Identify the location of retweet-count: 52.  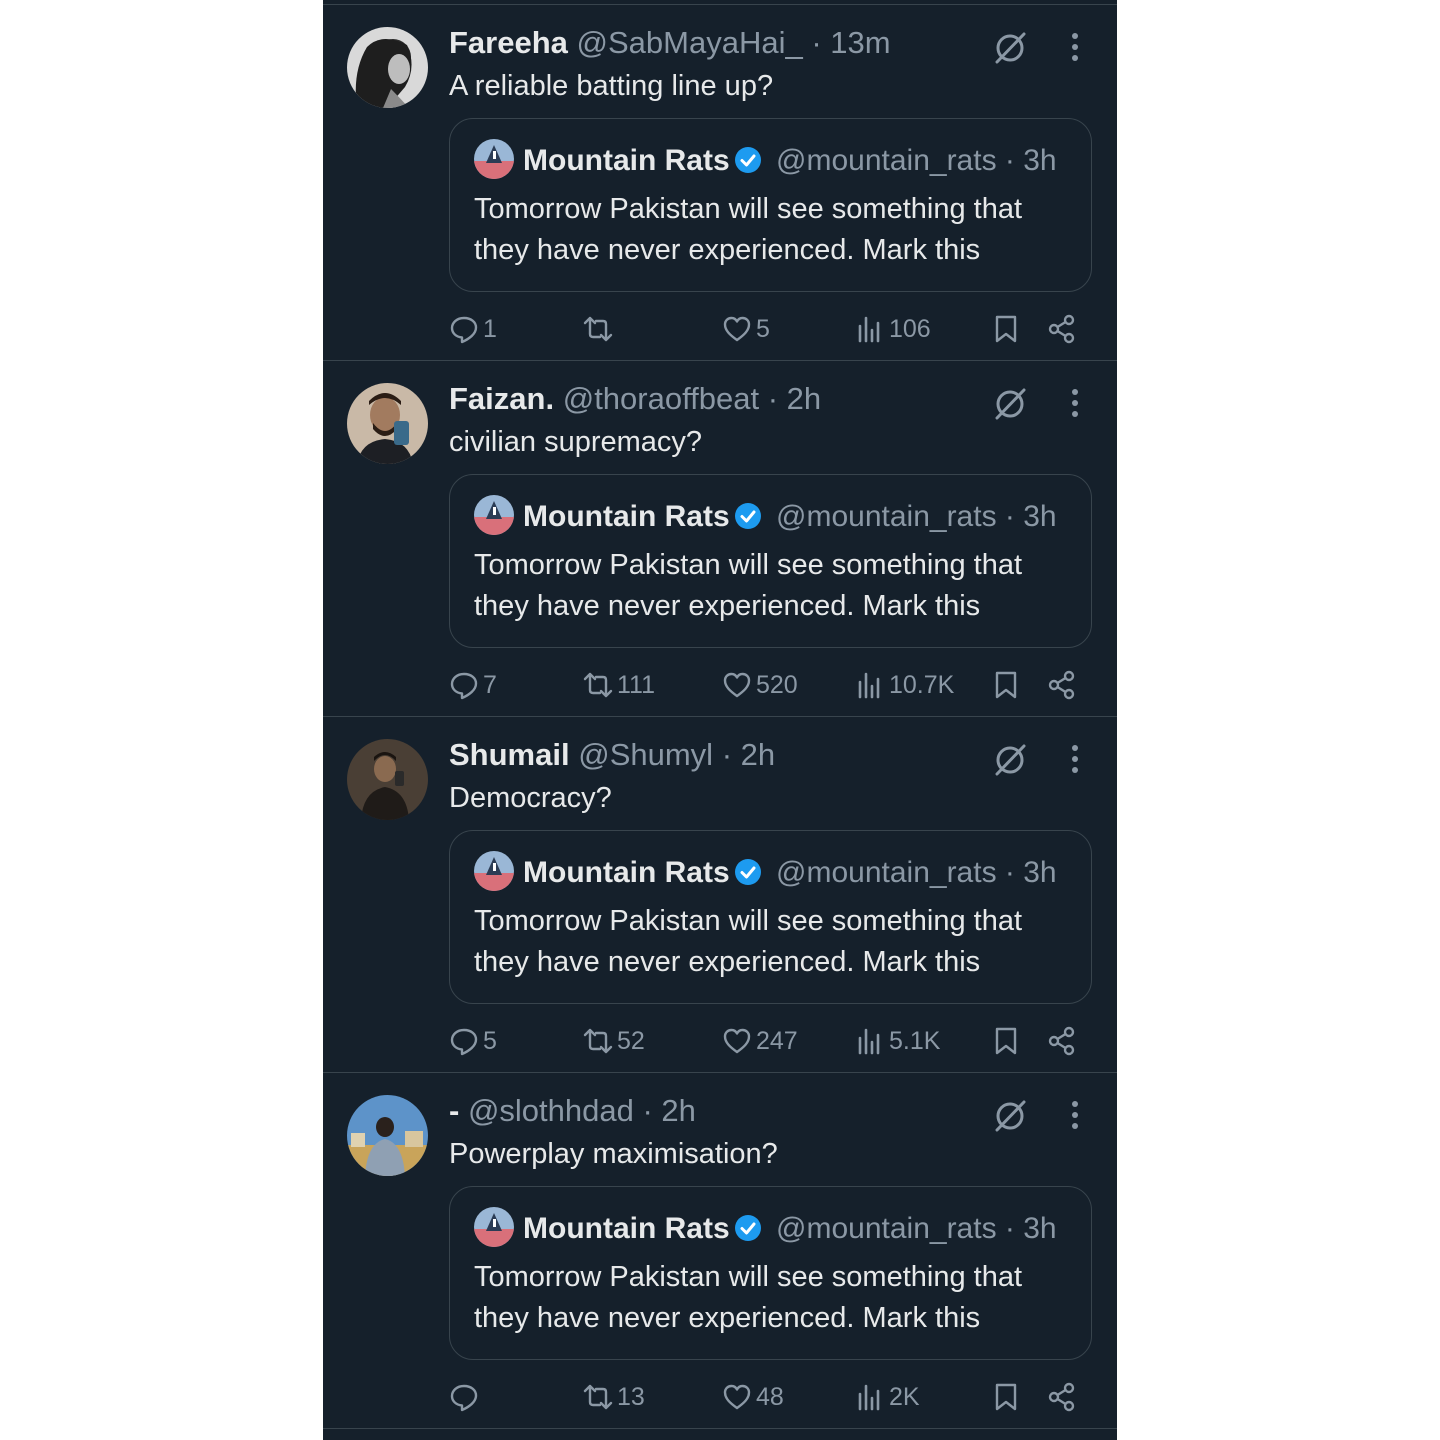
(631, 1041).